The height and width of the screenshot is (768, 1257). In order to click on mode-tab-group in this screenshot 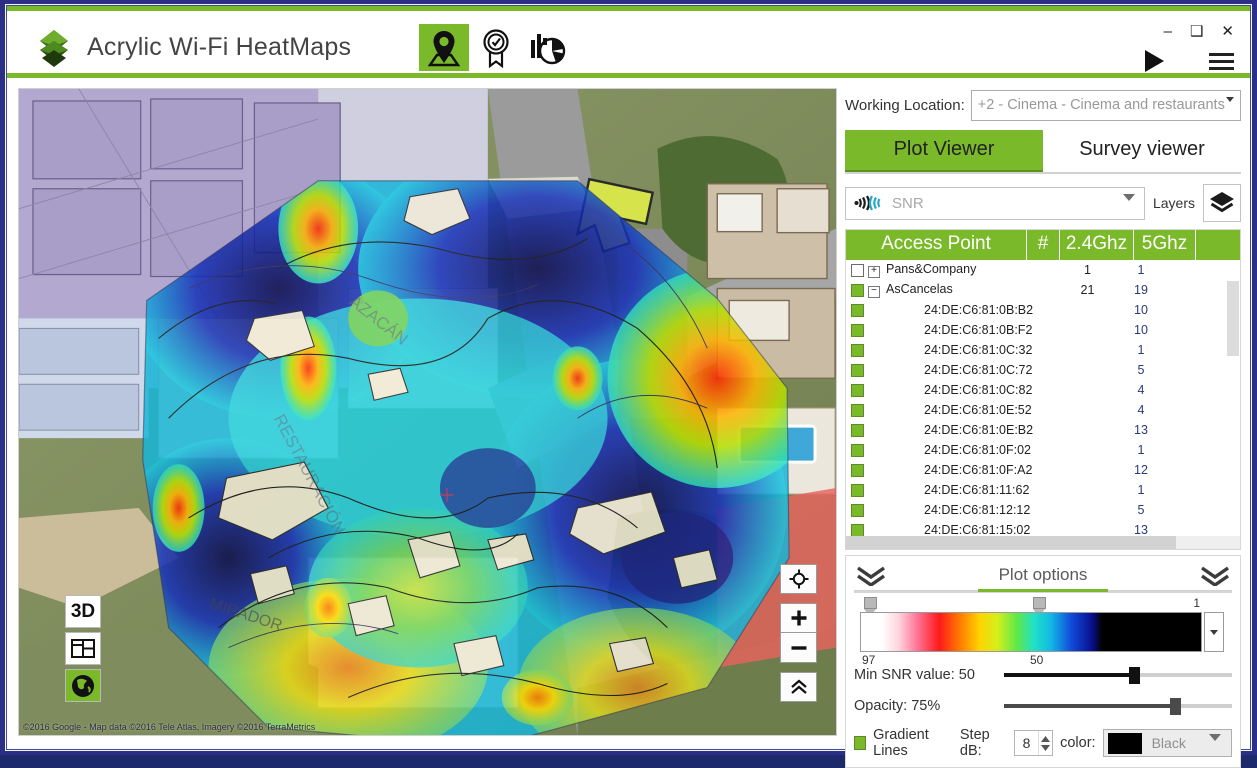, I will do `click(496, 47)`.